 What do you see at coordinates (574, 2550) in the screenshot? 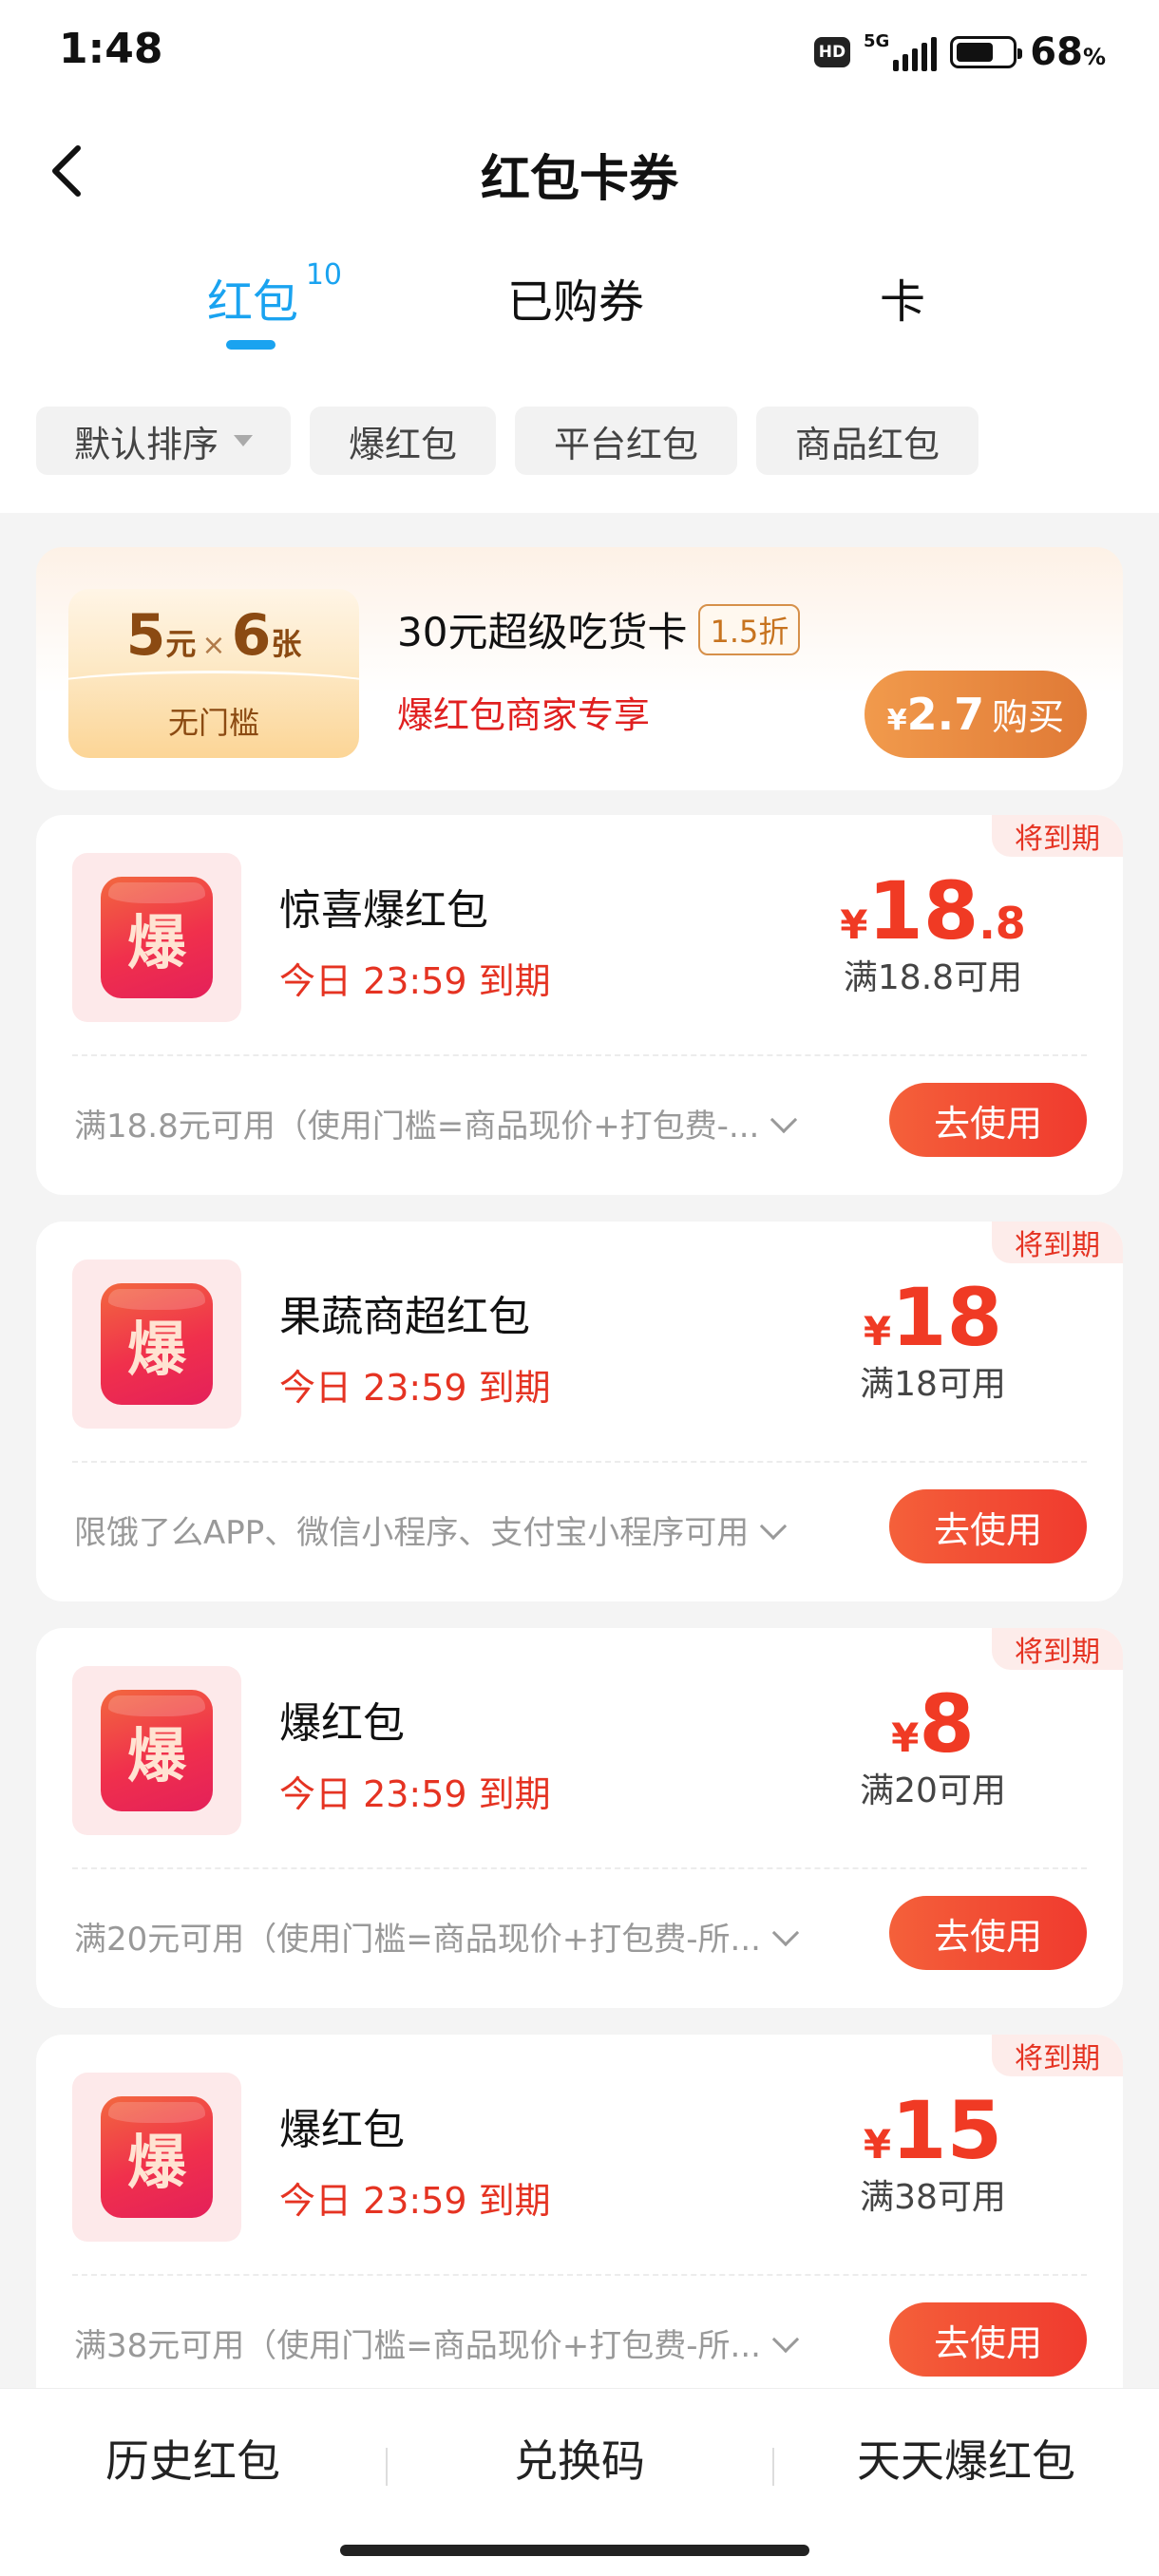
I see `home-indicator` at bounding box center [574, 2550].